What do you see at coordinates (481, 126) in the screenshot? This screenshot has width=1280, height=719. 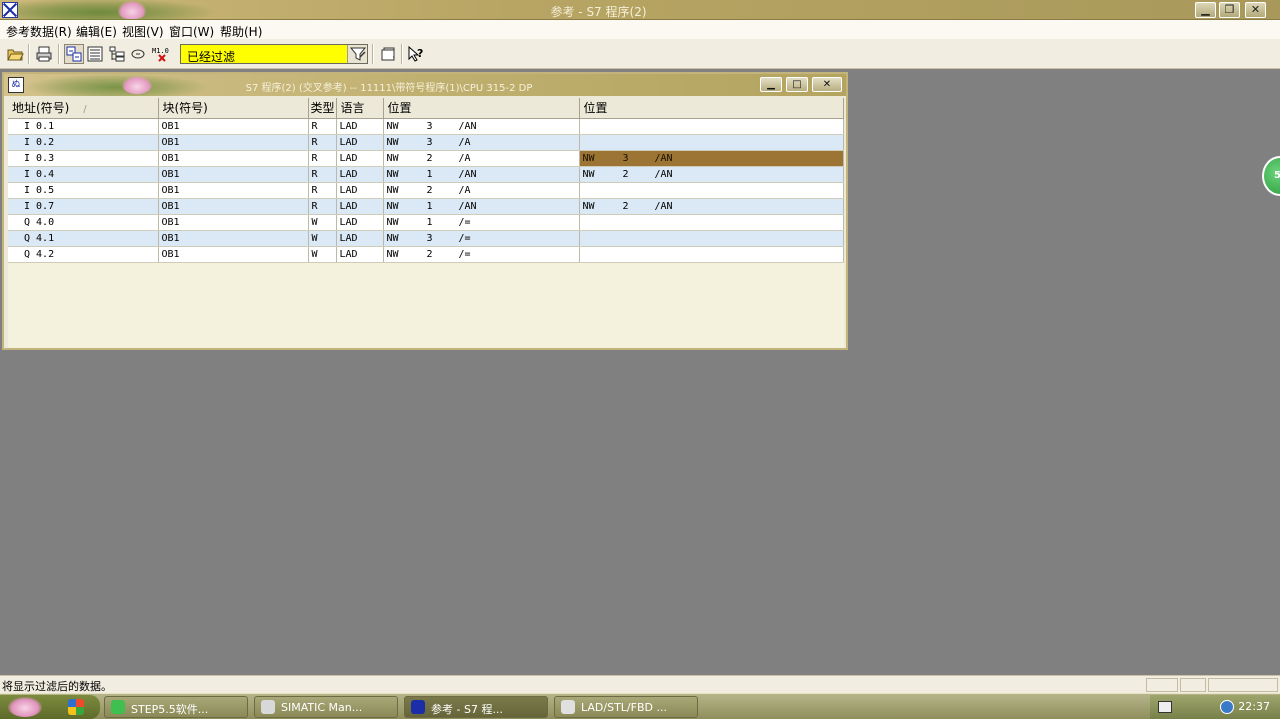 I see `cell-location: NW 3/AN` at bounding box center [481, 126].